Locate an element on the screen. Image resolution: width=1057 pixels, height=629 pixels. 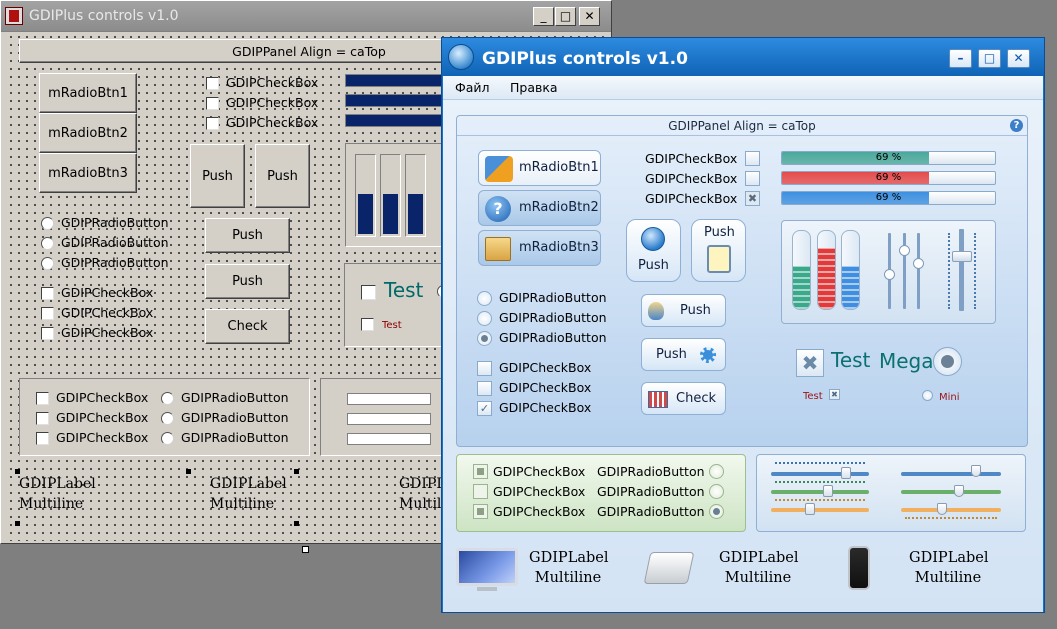
minimize-button: _ is located at coordinates (543, 16).